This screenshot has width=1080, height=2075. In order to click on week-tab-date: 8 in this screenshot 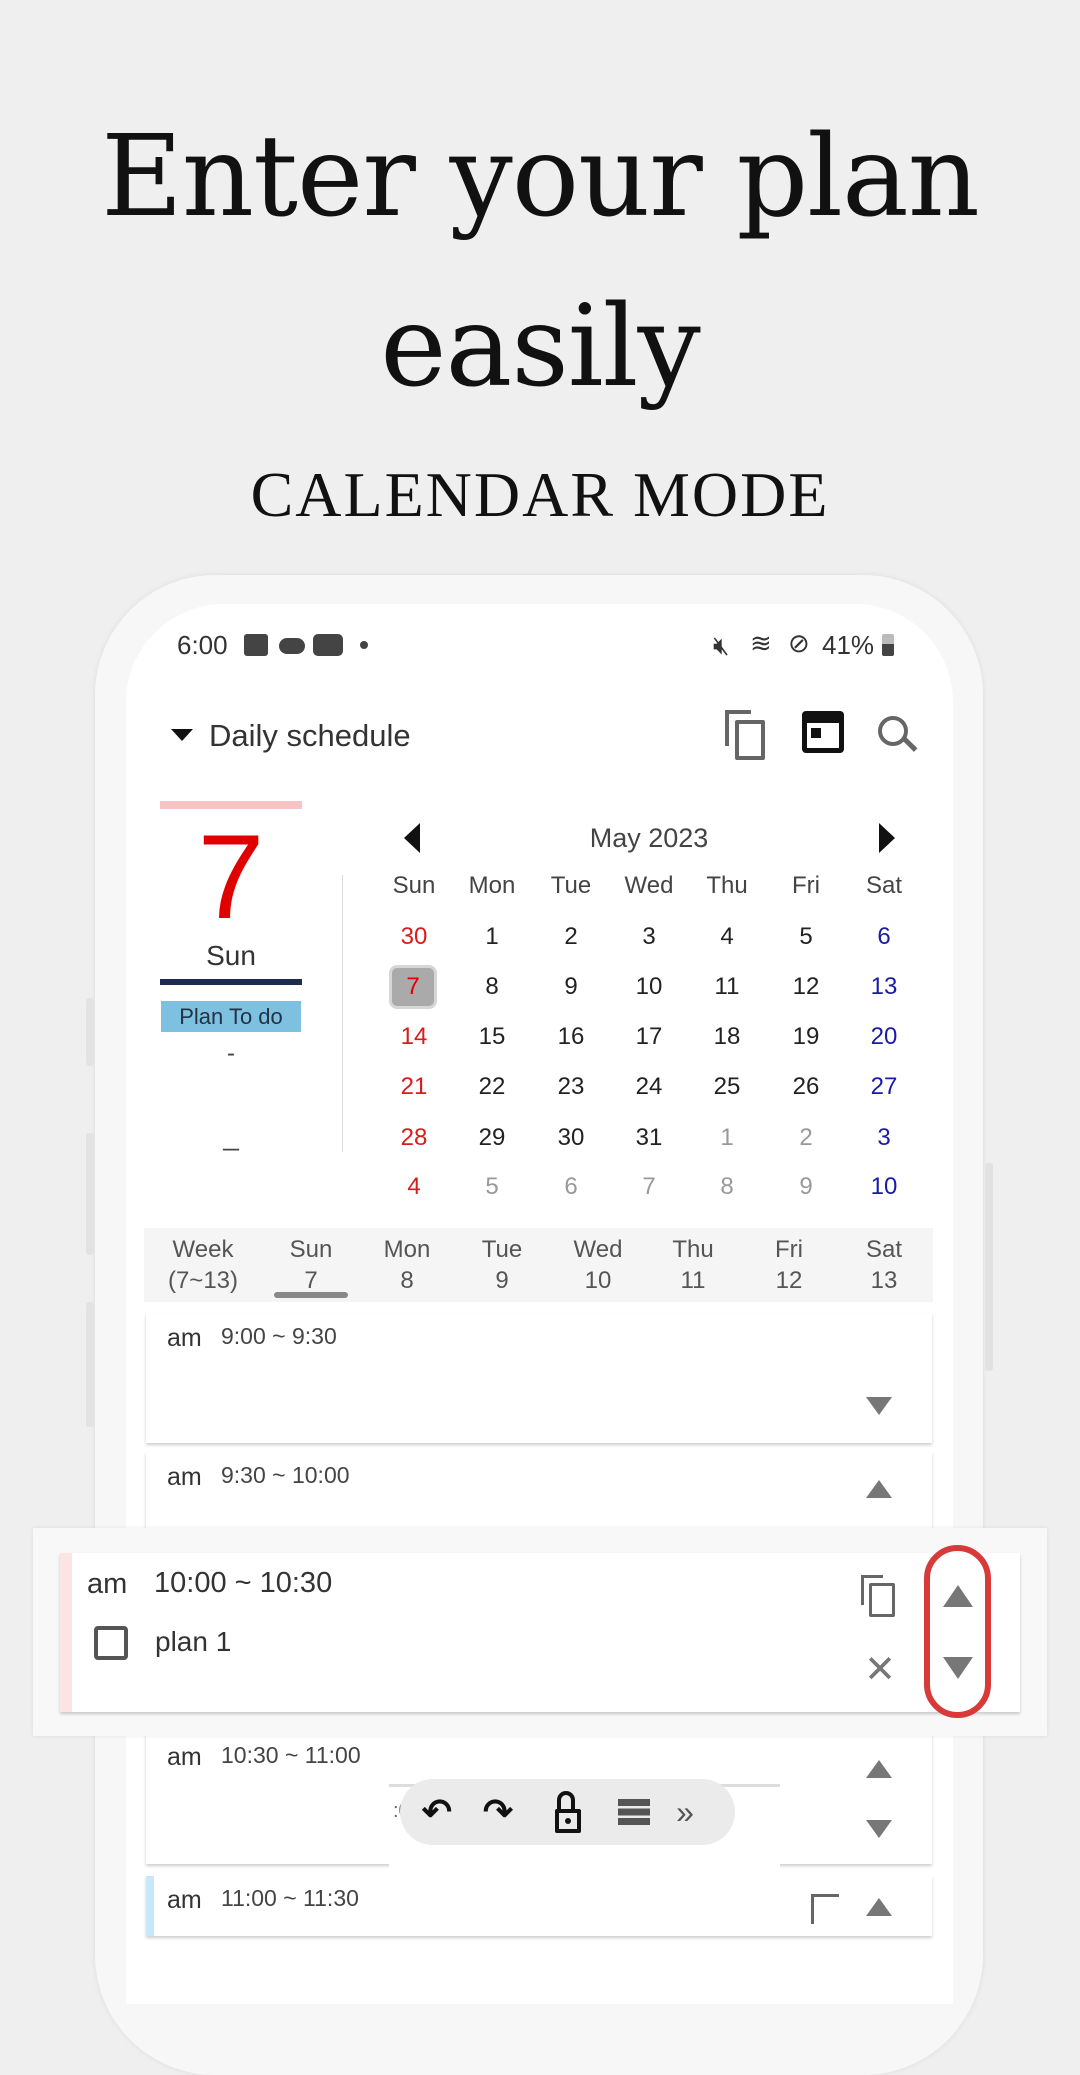, I will do `click(407, 1280)`.